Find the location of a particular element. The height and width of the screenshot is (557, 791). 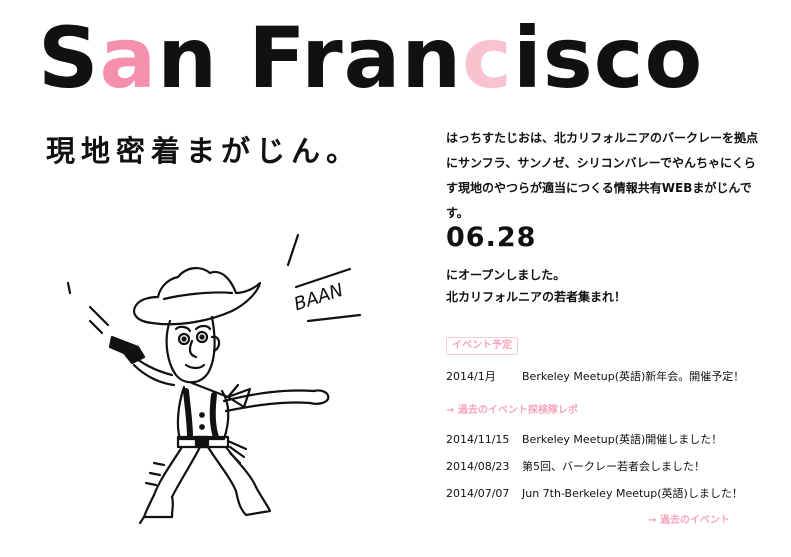

hat is located at coordinates (197, 296).